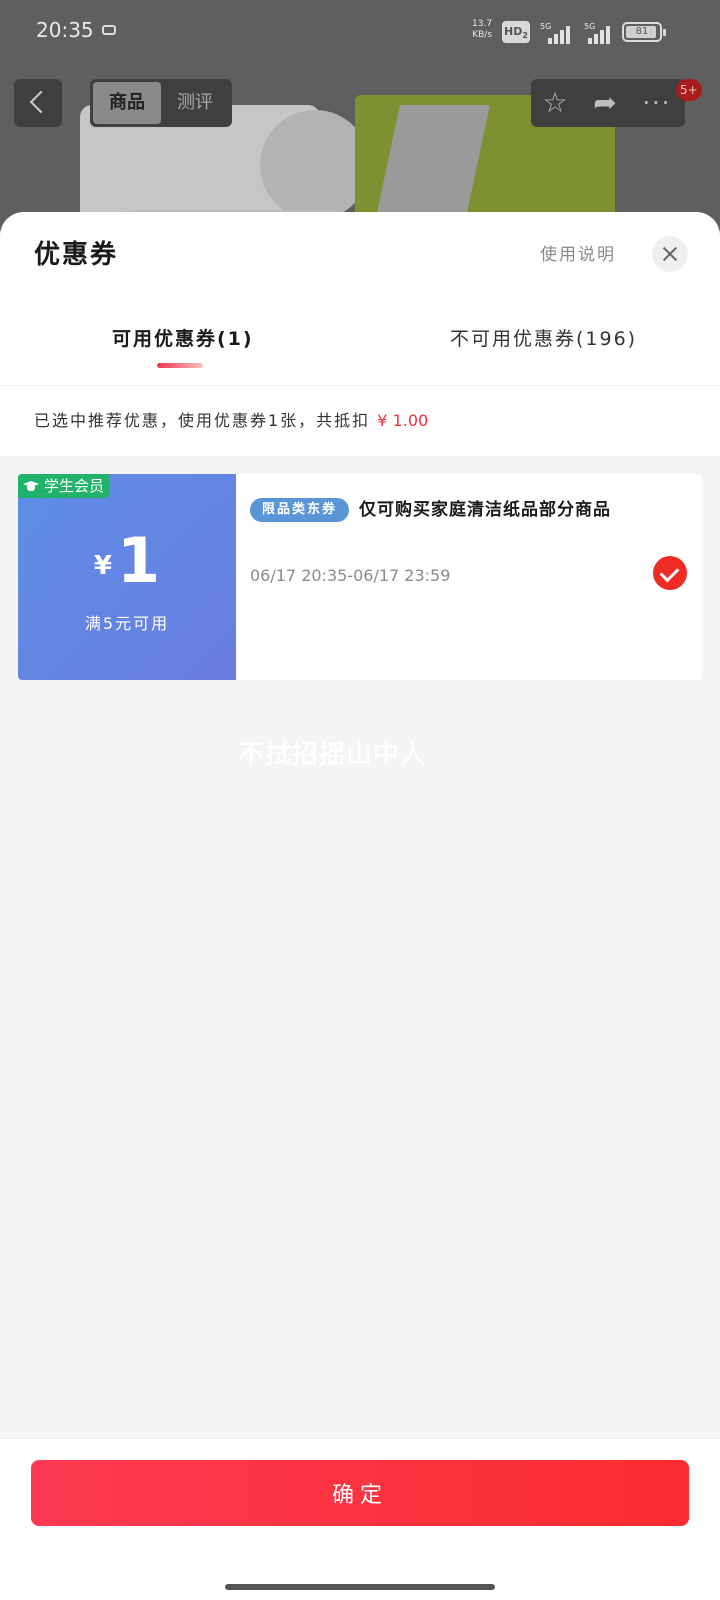  Describe the element at coordinates (670, 573) in the screenshot. I see `checkmark-icon` at that location.